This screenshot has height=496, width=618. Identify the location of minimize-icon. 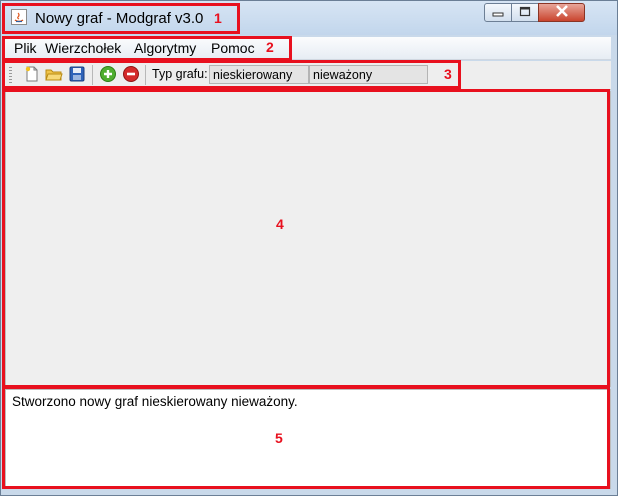
(498, 13).